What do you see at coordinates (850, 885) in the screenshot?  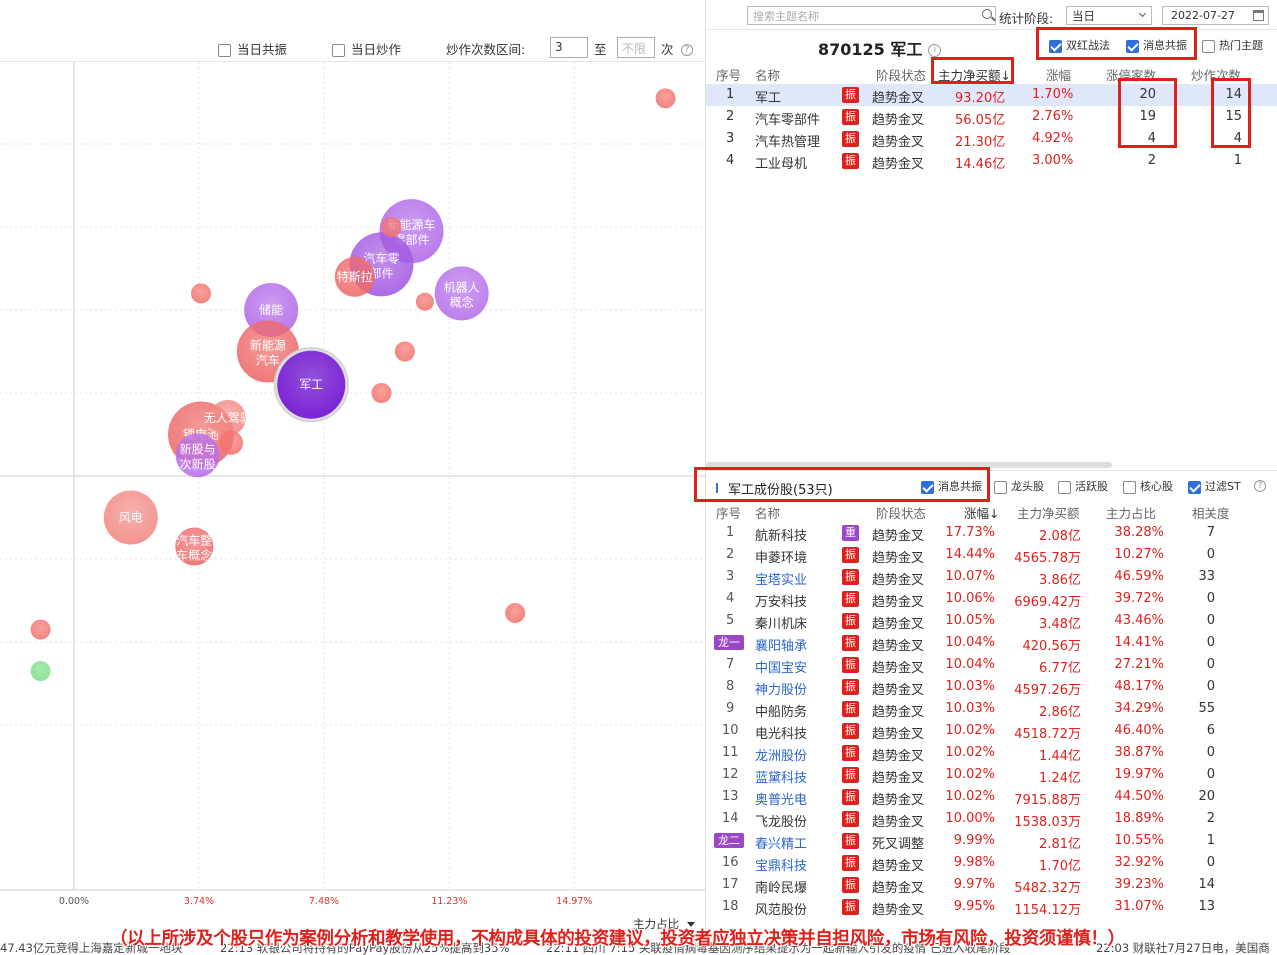 I see `resonance-tag: 振` at bounding box center [850, 885].